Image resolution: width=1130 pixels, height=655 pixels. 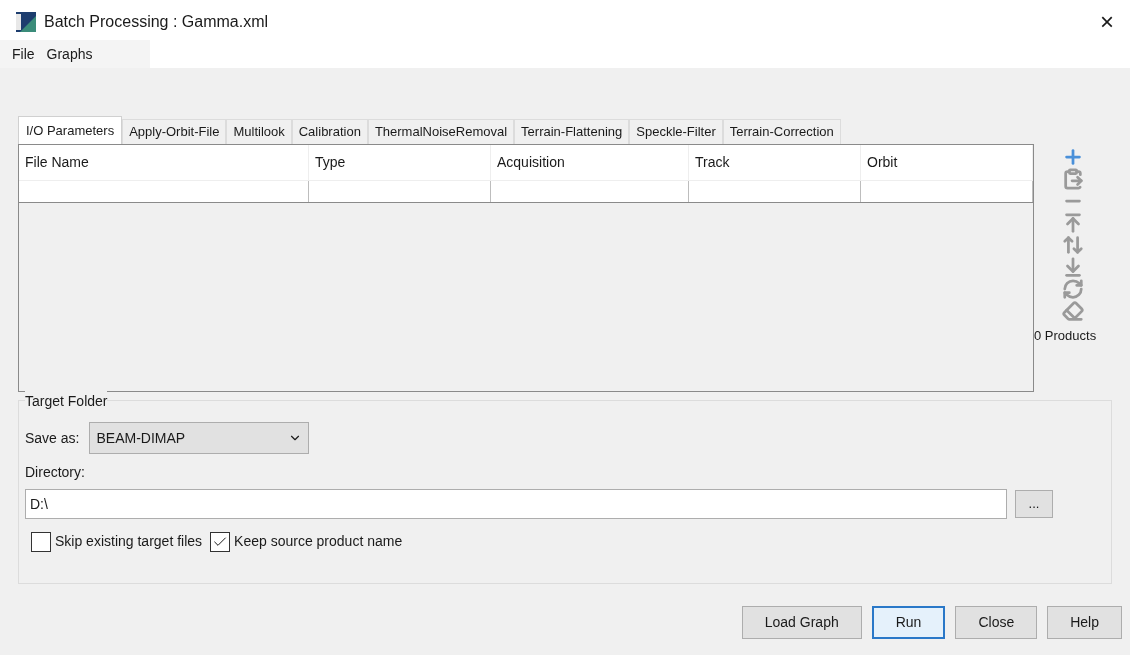 What do you see at coordinates (52, 438) in the screenshot?
I see `save-as-label: Save as:` at bounding box center [52, 438].